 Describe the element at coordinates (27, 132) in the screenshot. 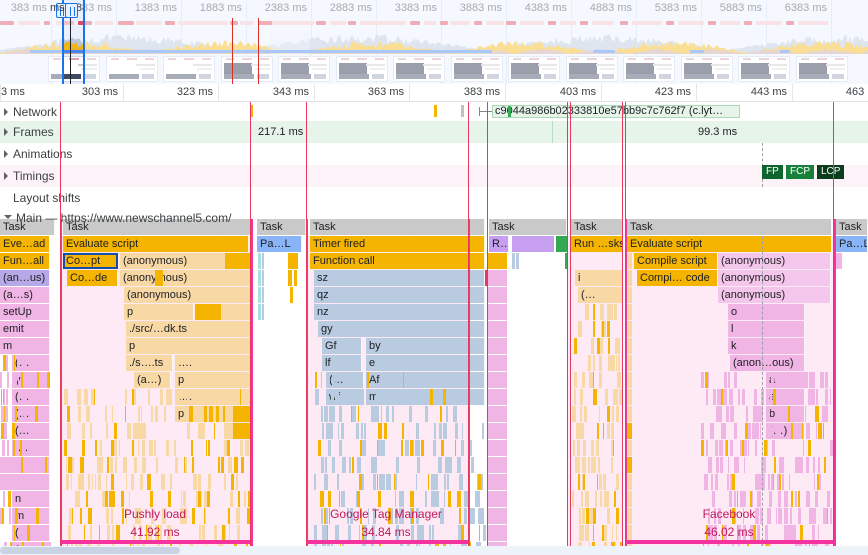

I see `track-frames-title: Frames` at that location.